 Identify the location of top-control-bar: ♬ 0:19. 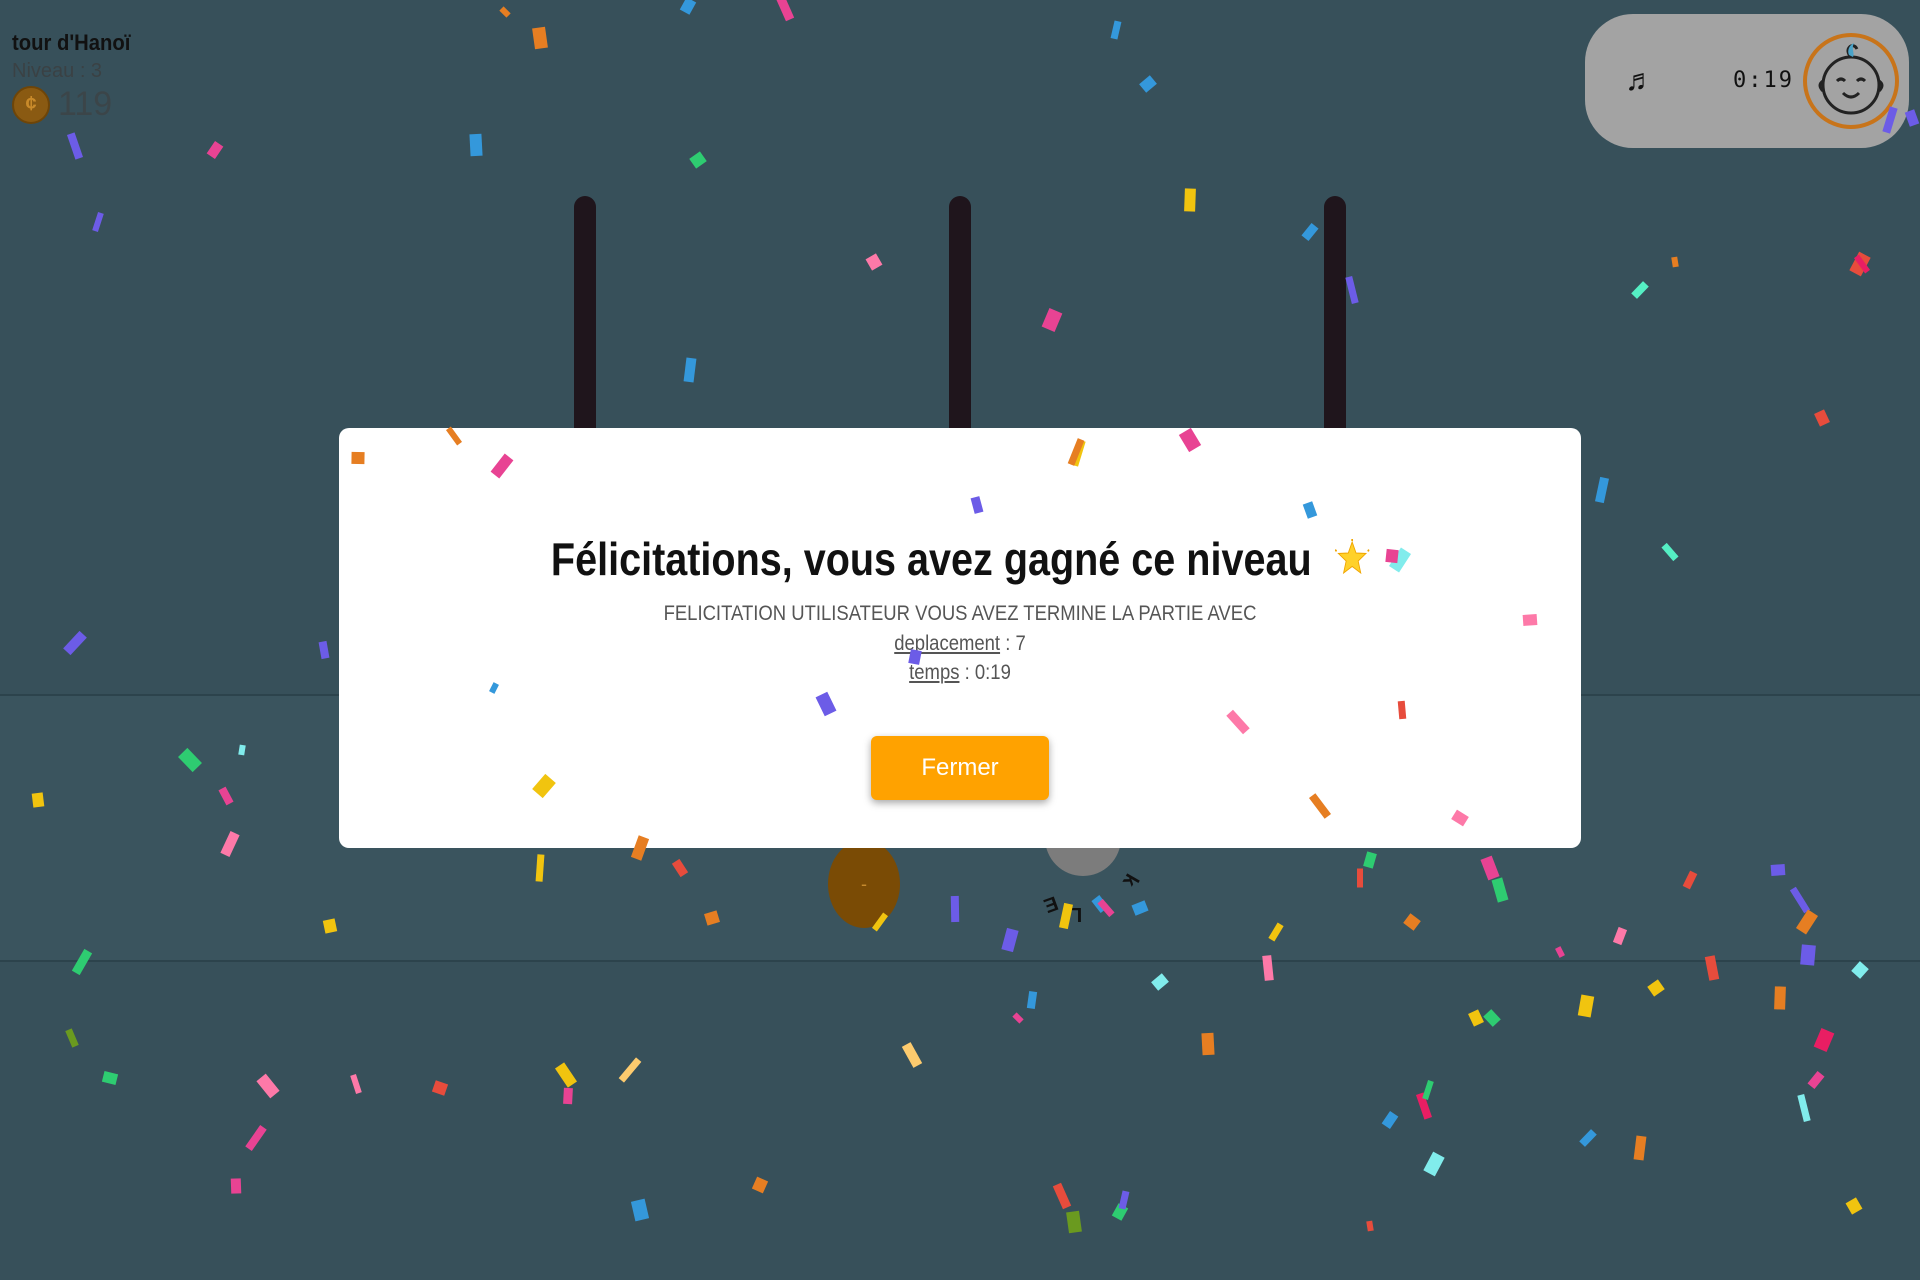
(1747, 81).